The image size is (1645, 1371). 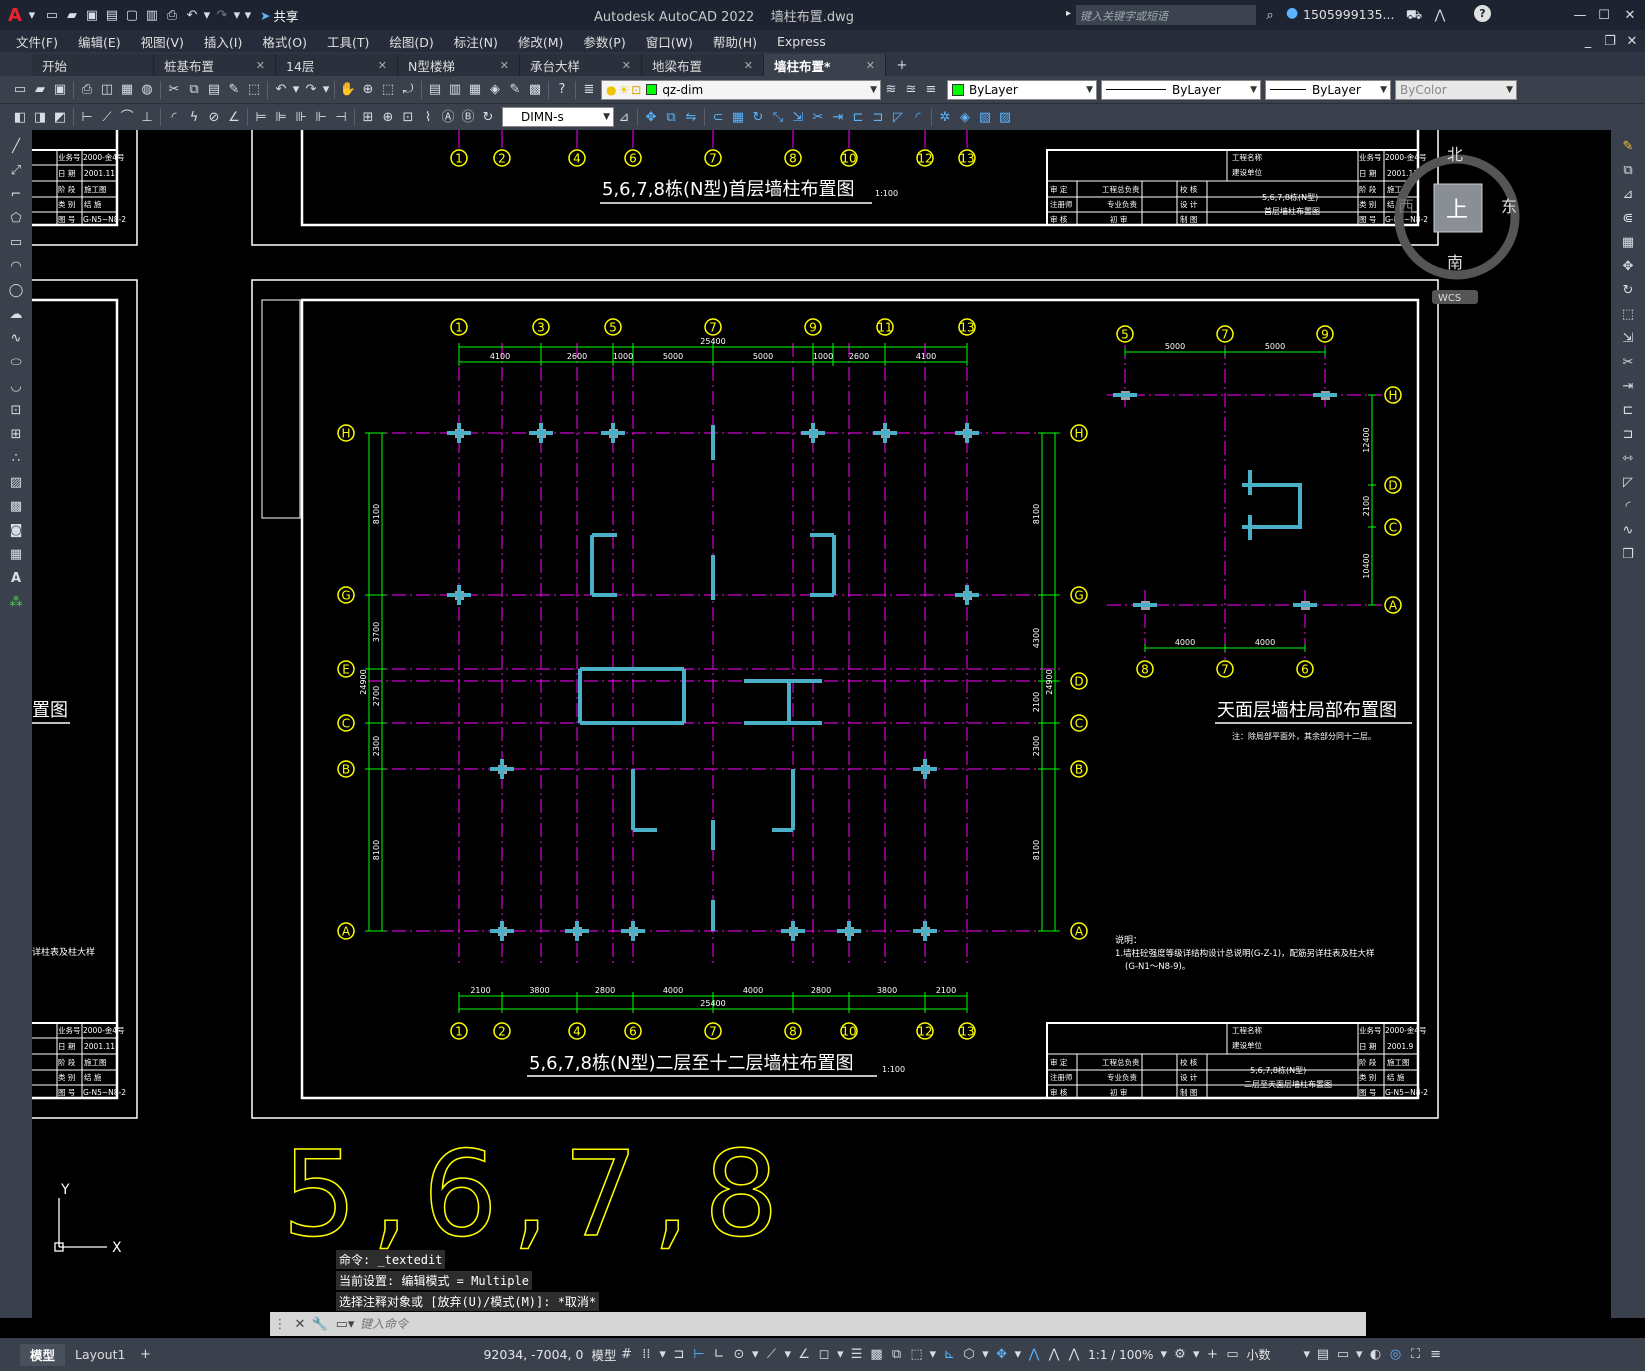 I want to click on join-icon: ⇿, so click(x=1628, y=458).